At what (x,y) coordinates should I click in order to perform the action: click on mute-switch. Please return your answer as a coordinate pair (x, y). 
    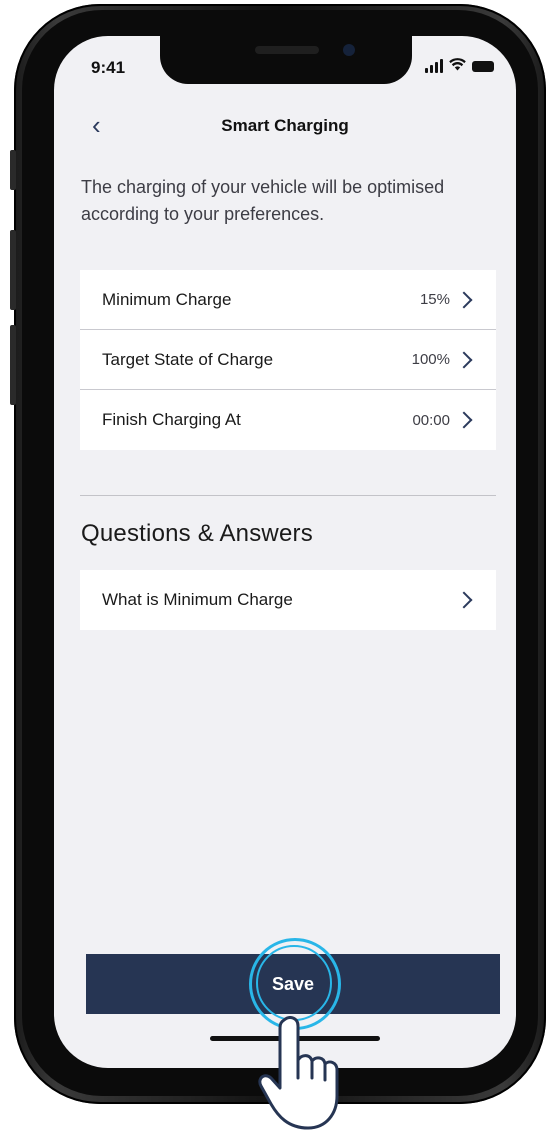
    Looking at the image, I should click on (13, 170).